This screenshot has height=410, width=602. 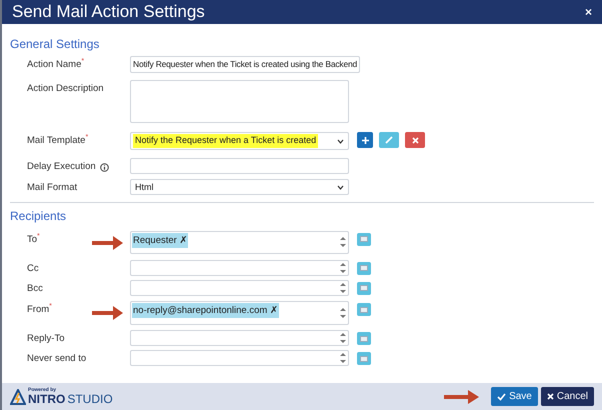 What do you see at coordinates (55, 65) in the screenshot?
I see `field-label: Action Name$^{*}$` at bounding box center [55, 65].